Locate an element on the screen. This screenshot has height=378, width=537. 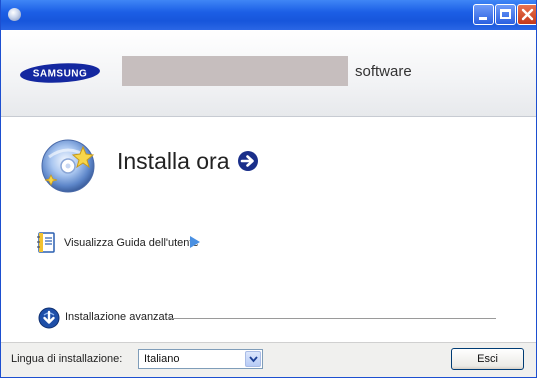
title-bar is located at coordinates (268, 15).